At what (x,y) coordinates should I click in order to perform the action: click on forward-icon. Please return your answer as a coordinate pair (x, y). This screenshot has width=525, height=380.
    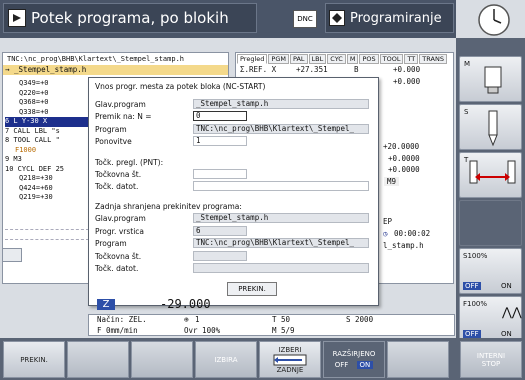
    Looking at the image, I should click on (12, 255).